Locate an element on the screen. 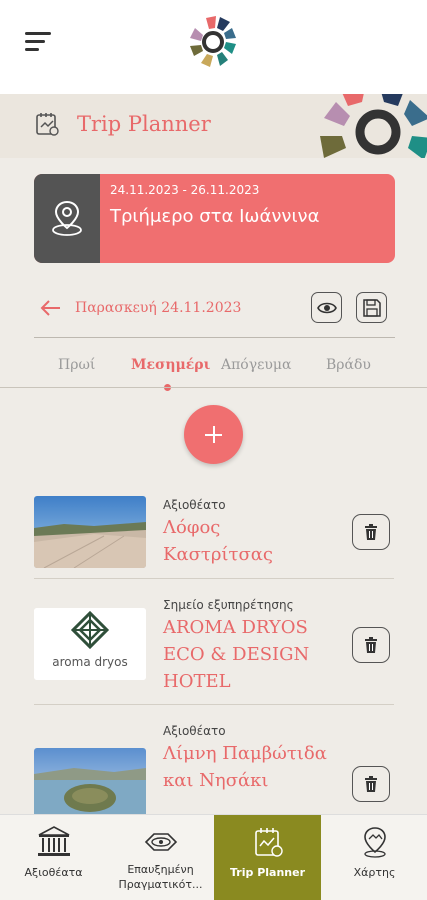 This screenshot has height=900, width=427. tab-morning: Πρωί is located at coordinates (76, 365).